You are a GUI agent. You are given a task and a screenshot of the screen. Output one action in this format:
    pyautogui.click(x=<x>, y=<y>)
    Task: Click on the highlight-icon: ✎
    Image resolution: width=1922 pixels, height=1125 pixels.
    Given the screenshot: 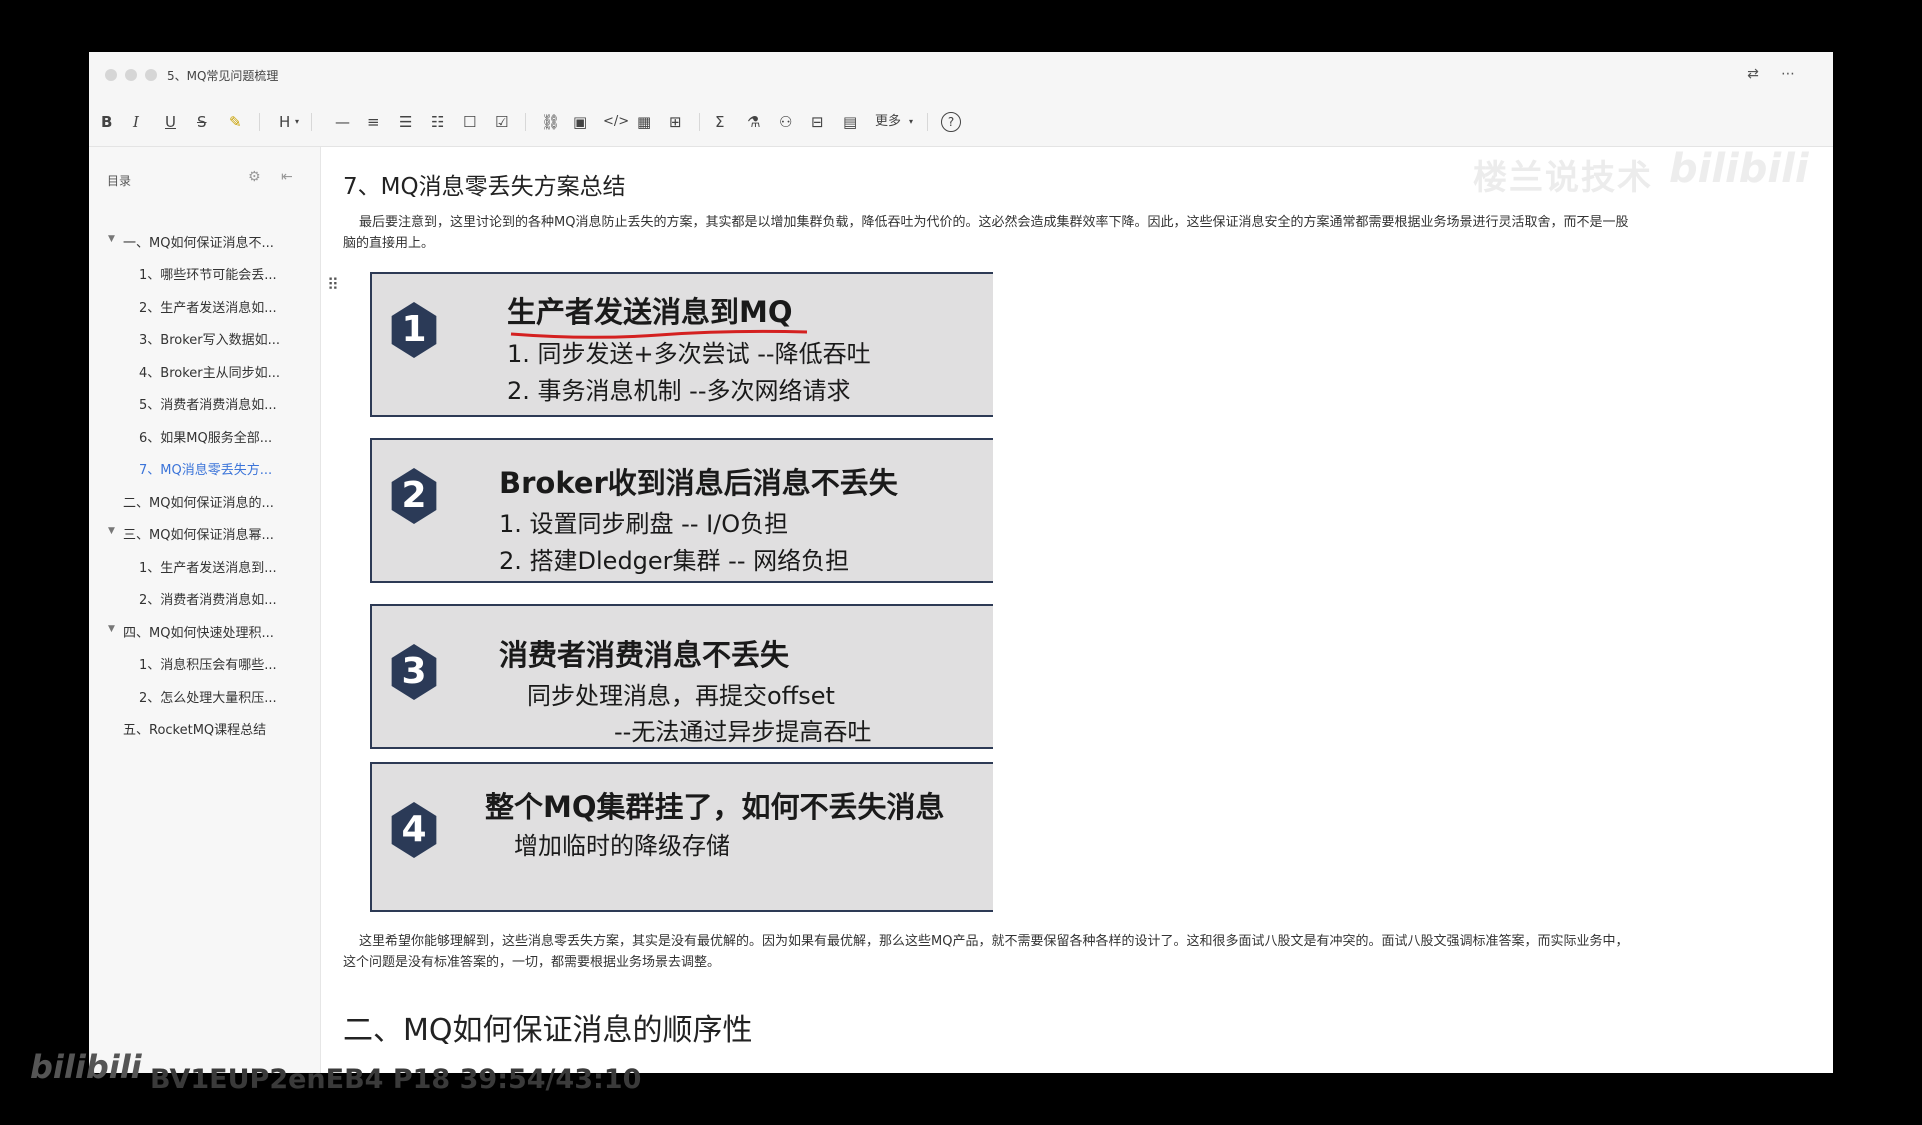 What is the action you would take?
    pyautogui.click(x=235, y=122)
    